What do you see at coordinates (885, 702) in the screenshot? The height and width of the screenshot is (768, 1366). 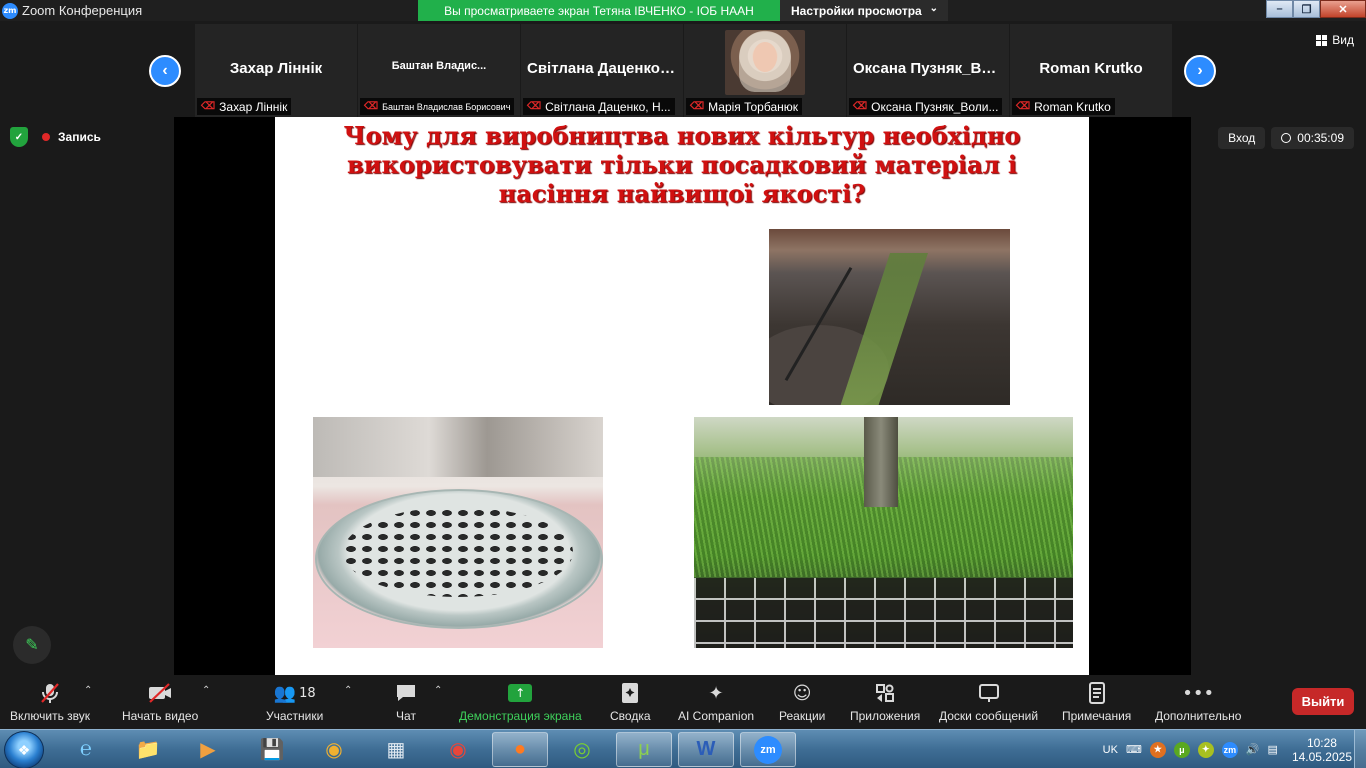 I see `apps-button: Приложения` at bounding box center [885, 702].